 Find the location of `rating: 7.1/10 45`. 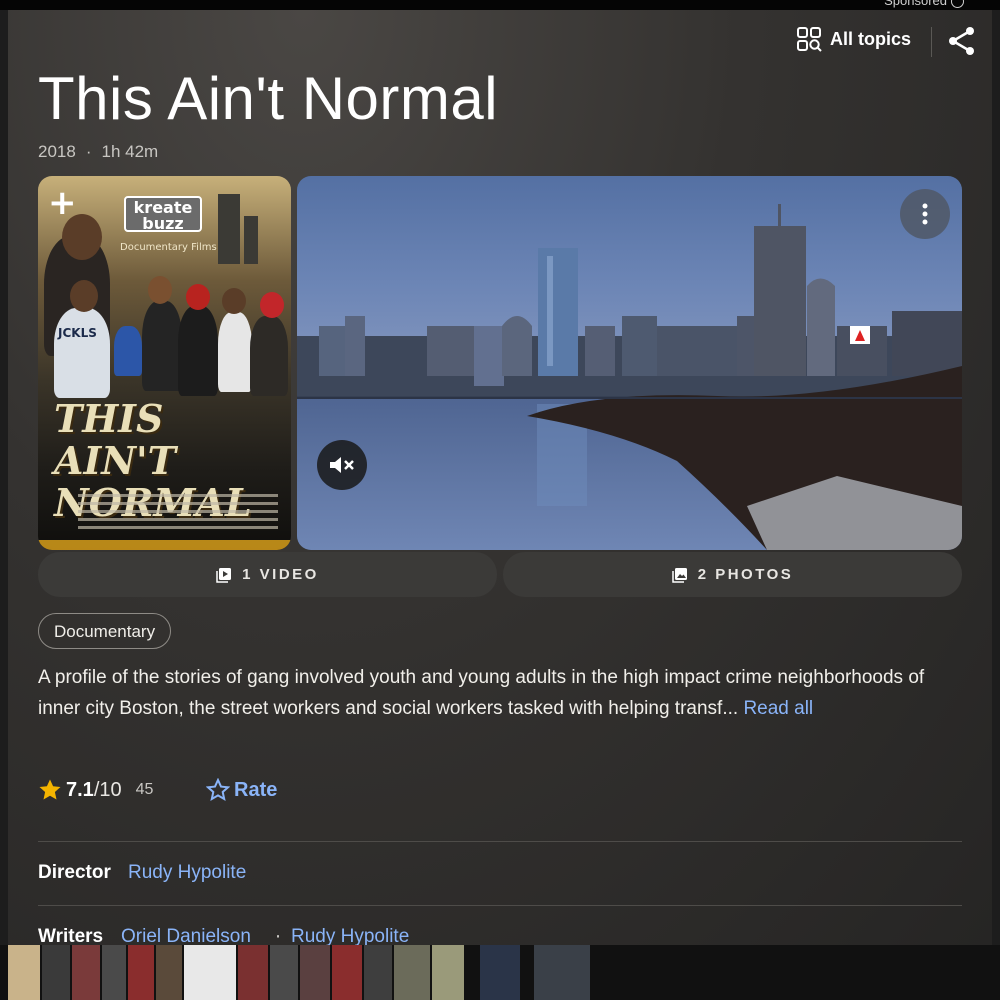

rating: 7.1/10 45 is located at coordinates (95, 790).